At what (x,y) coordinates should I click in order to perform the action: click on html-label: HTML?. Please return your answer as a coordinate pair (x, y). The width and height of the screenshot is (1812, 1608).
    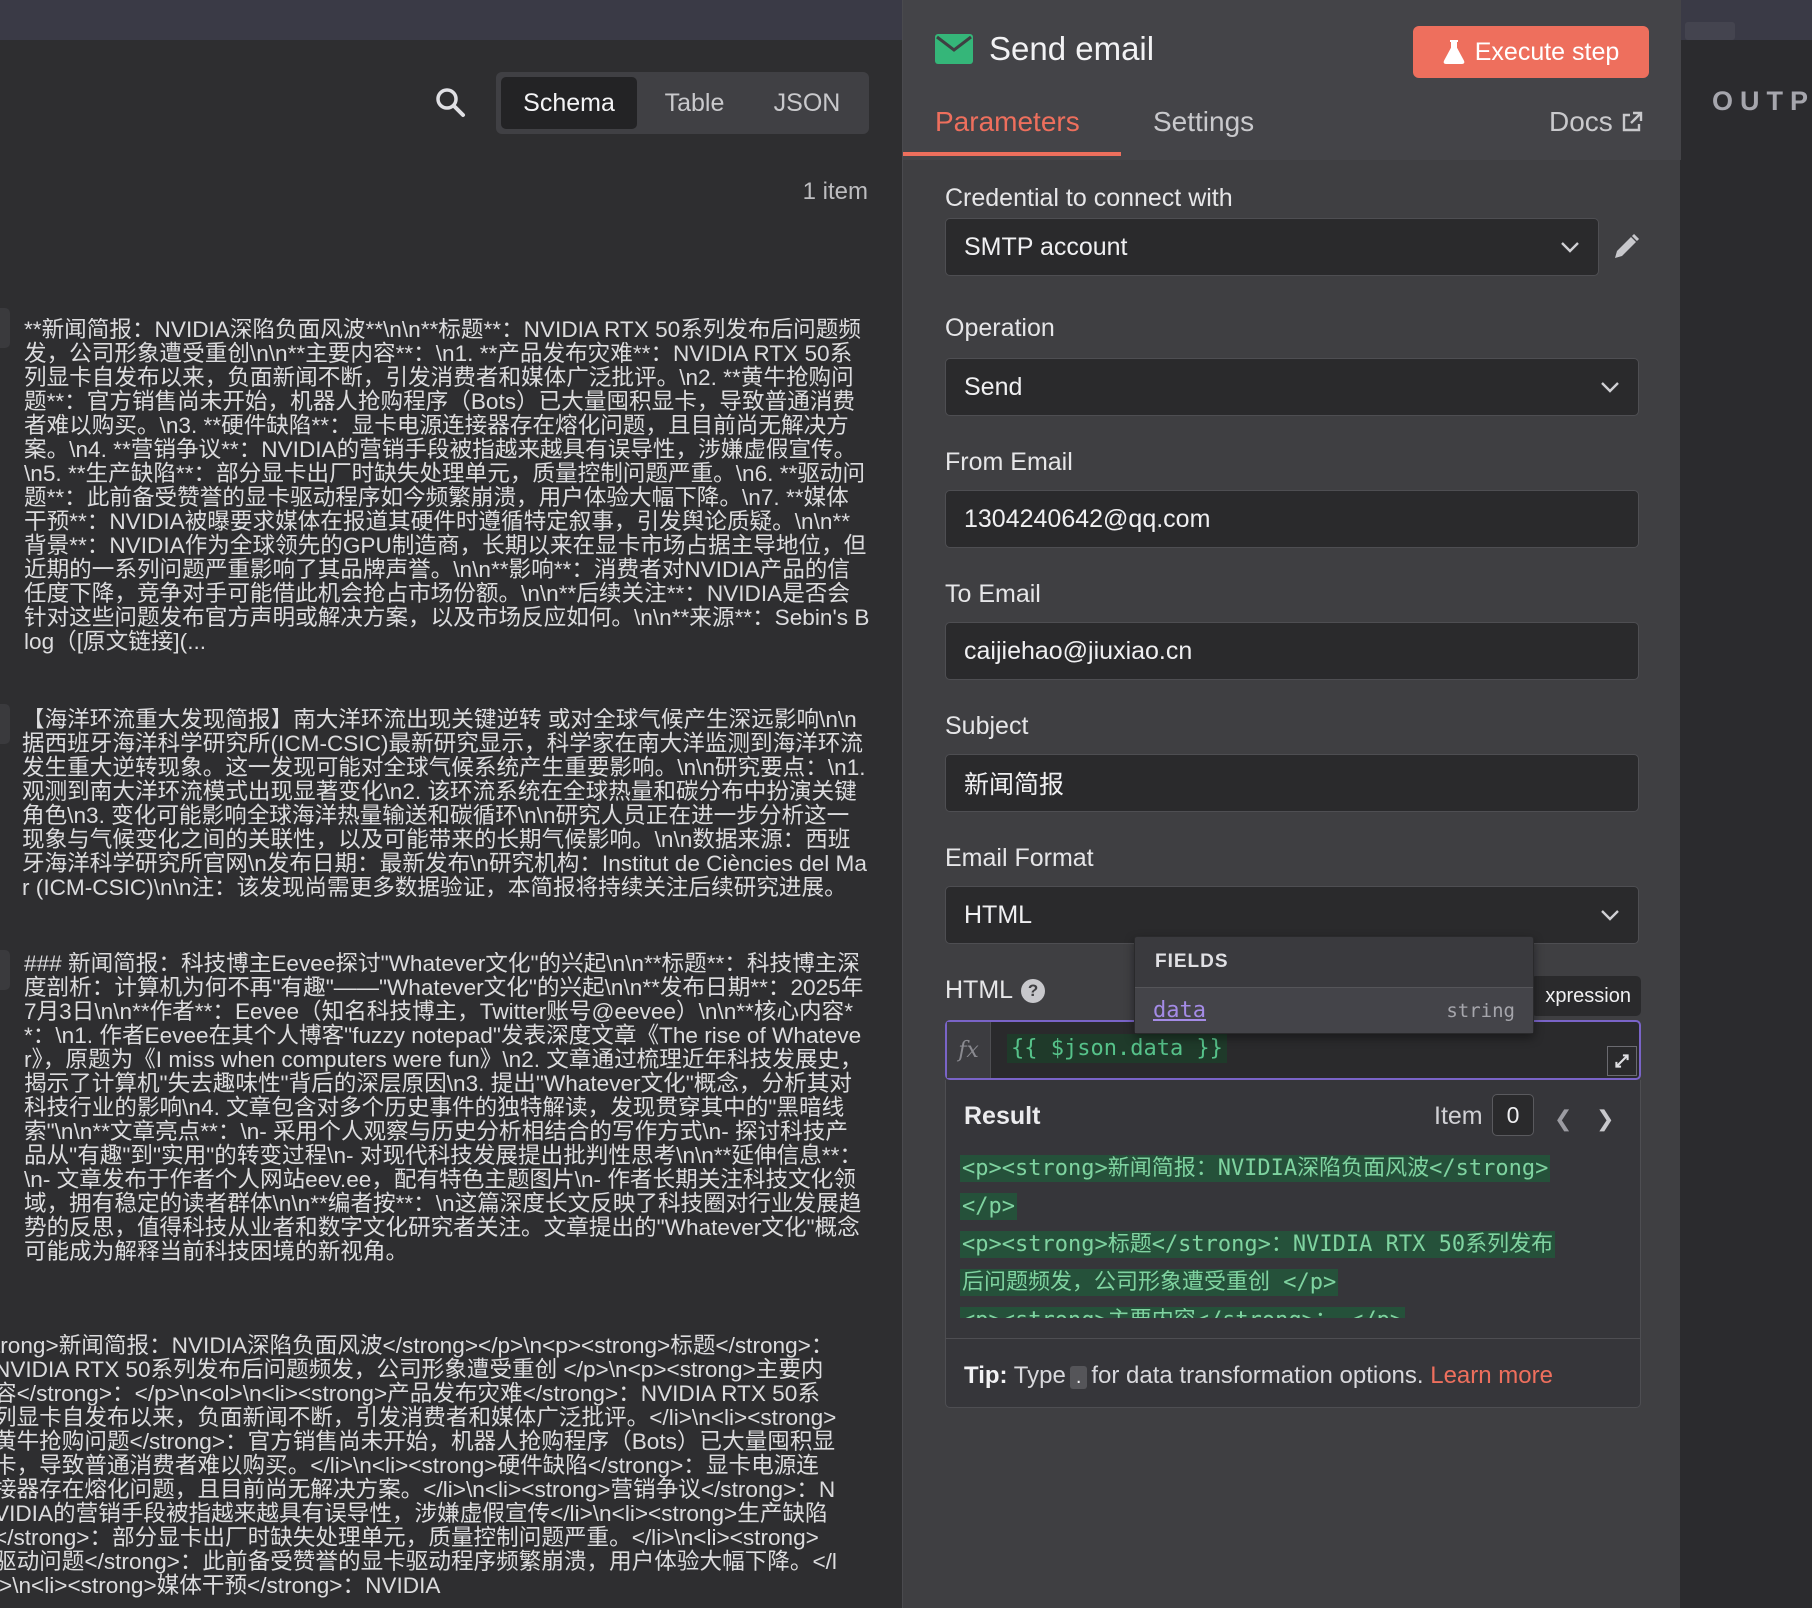
    Looking at the image, I should click on (995, 990).